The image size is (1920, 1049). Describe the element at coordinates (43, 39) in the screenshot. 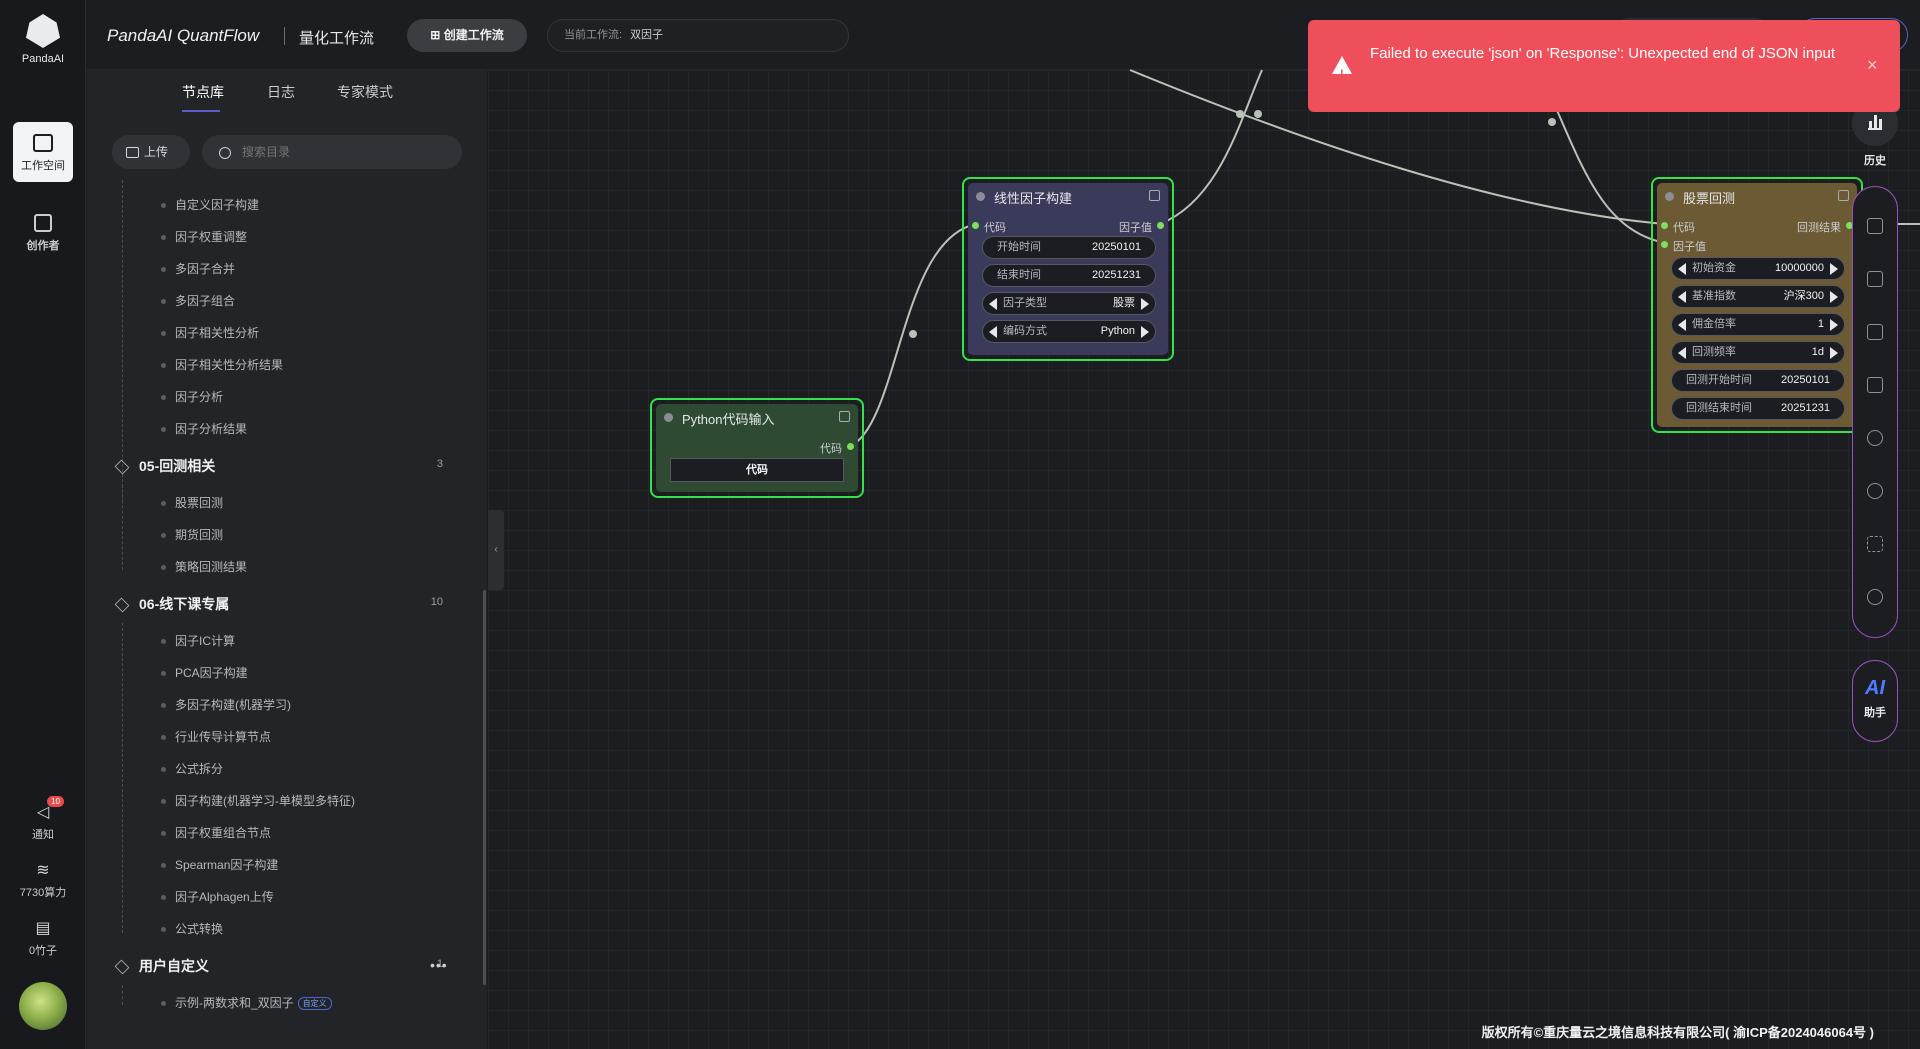

I see `logo: PandaAI` at that location.